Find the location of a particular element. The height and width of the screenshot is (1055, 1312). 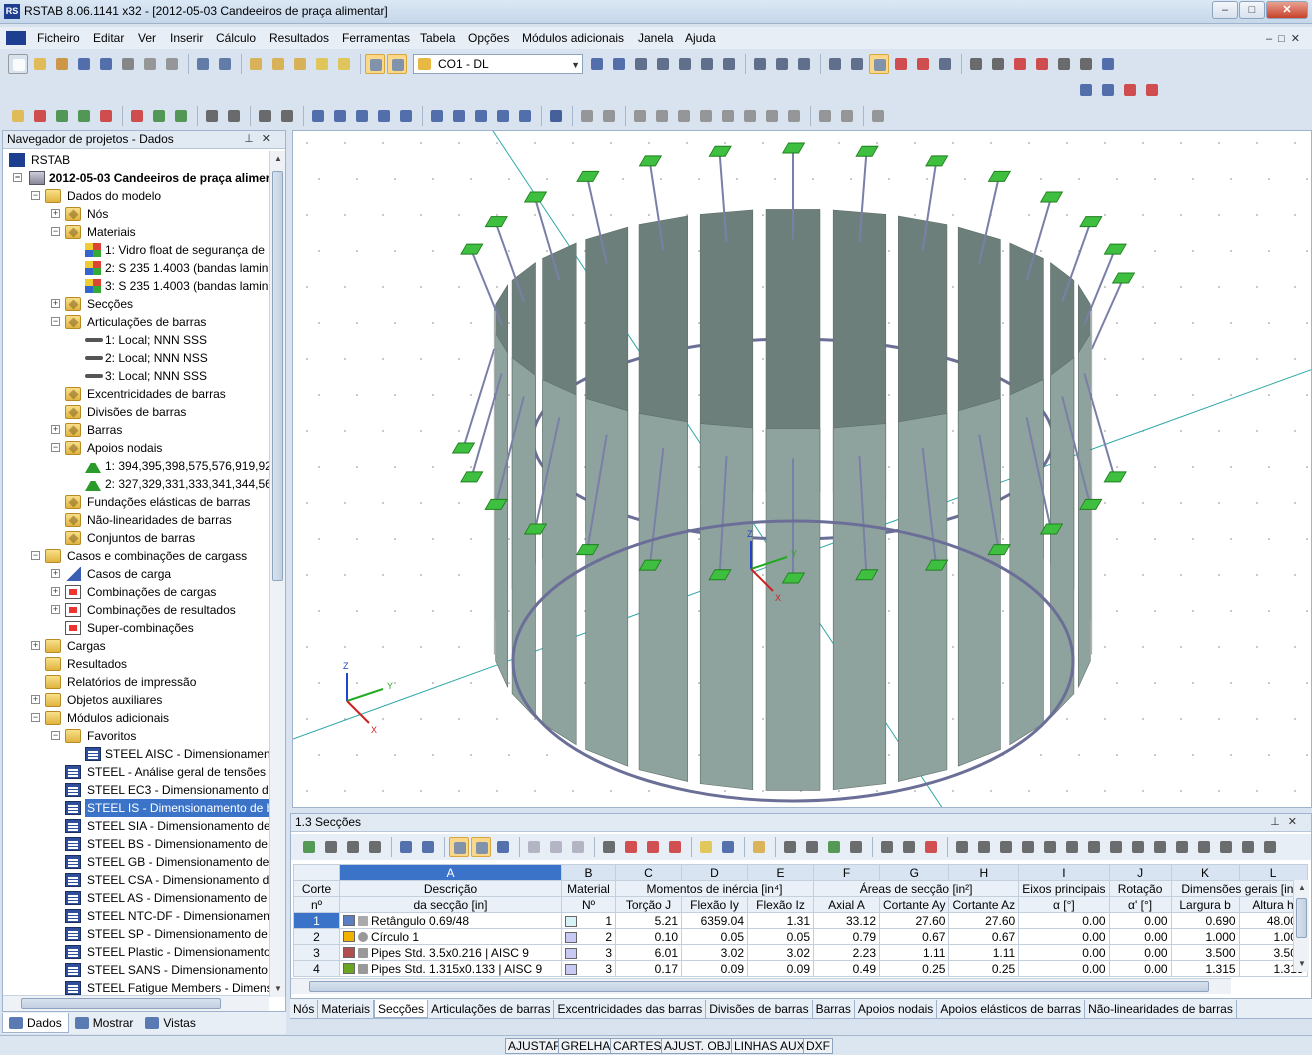

internal-force-vy-icon is located at coordinates (662, 116).